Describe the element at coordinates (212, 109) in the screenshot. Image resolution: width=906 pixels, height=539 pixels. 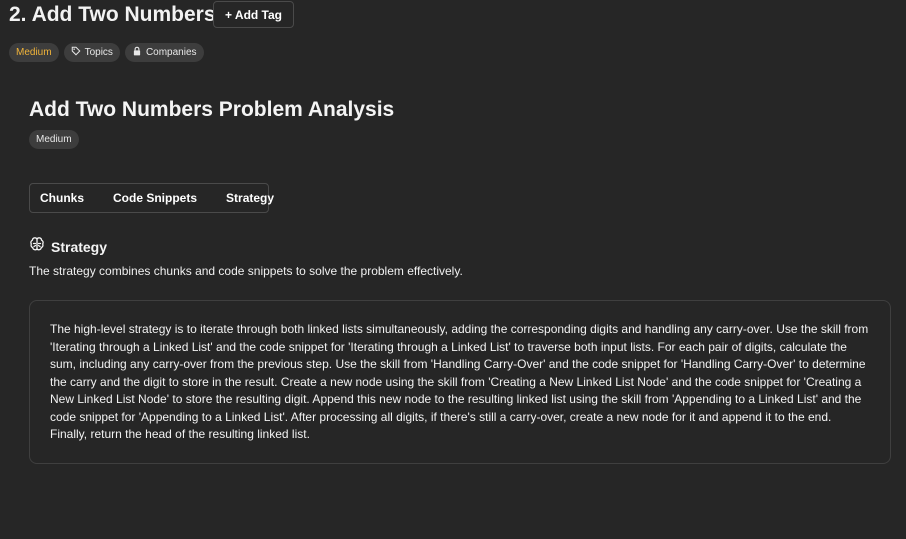
I see `analysis-title: Add Two Numbers Problem Analysis` at that location.